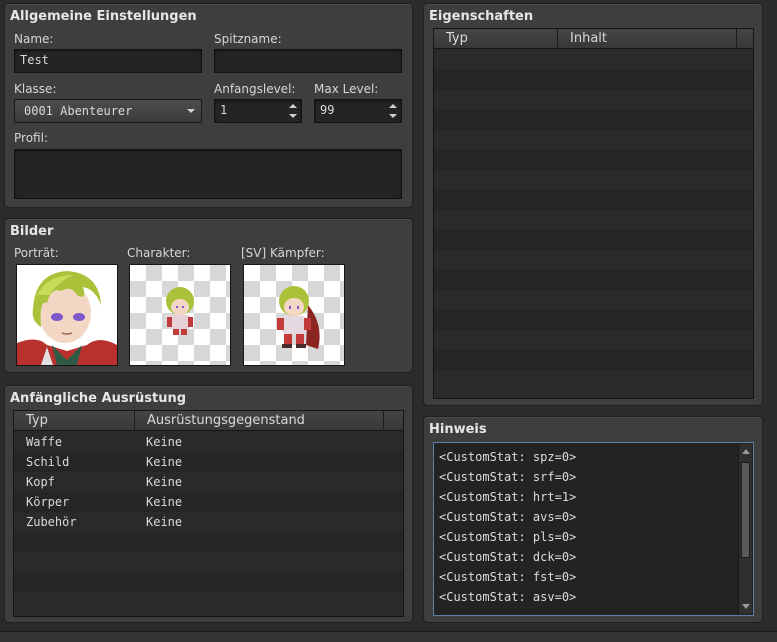 The image size is (777, 642). Describe the element at coordinates (647, 39) in the screenshot. I see `traits-col-content: Inhalt` at that location.